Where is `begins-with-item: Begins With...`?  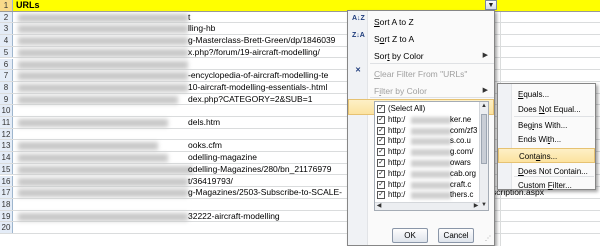
begins-with-item: Begins With... is located at coordinates (546, 125).